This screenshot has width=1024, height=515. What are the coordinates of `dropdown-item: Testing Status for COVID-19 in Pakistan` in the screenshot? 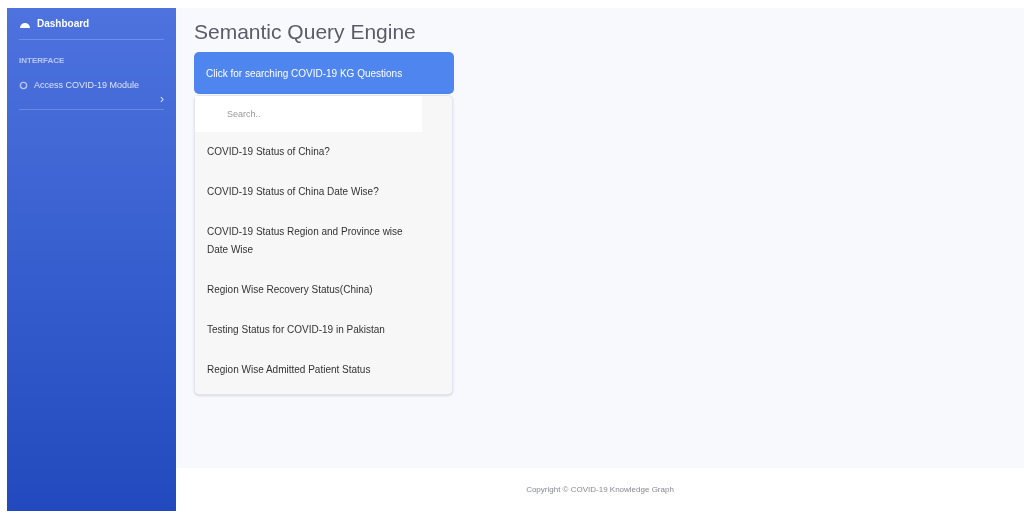 It's located at (315, 330).